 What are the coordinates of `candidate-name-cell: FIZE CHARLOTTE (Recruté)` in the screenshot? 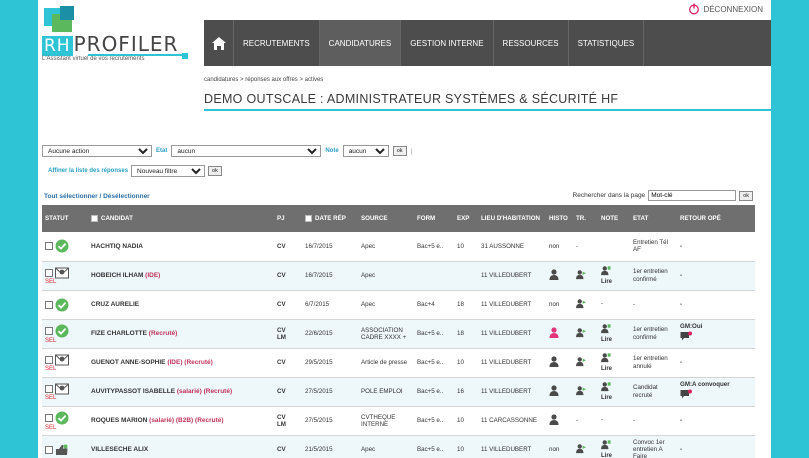 It's located at (181, 334).